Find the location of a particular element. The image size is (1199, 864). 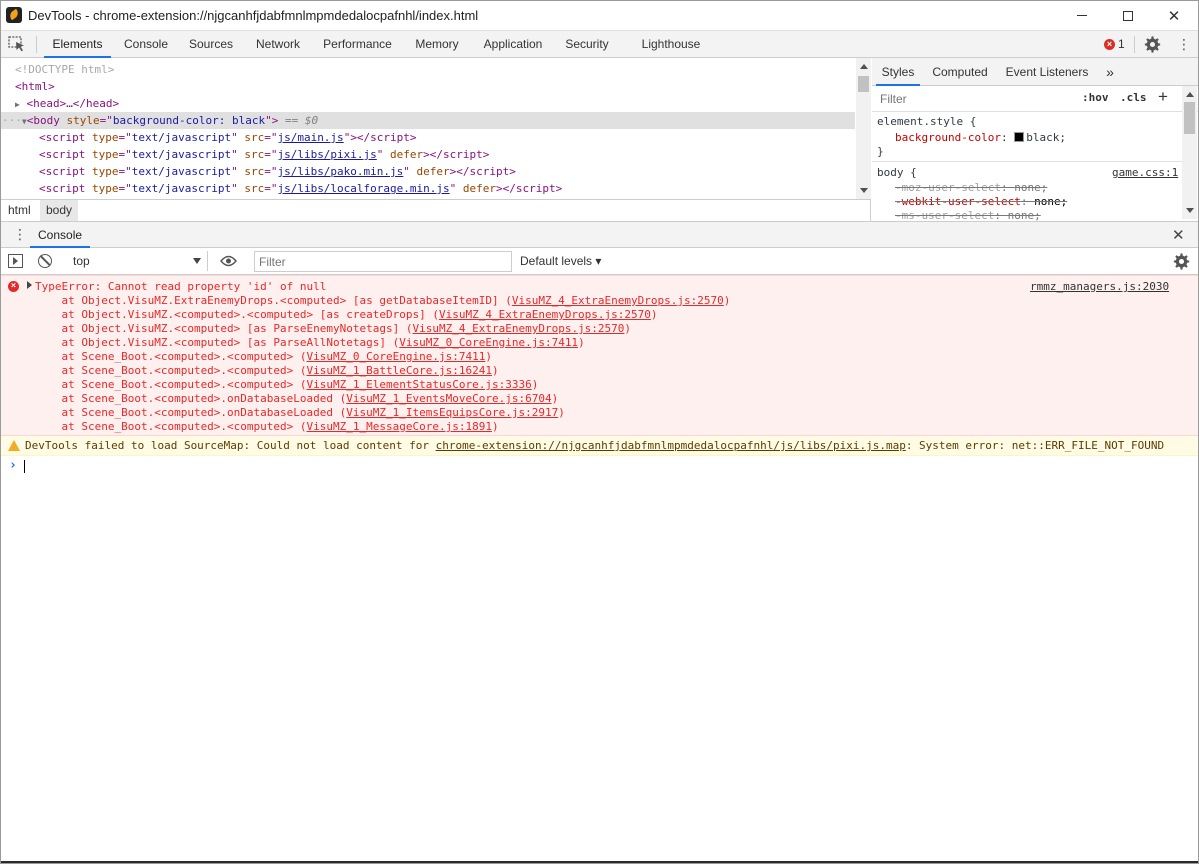

drawer-menu-icon: ⋮ is located at coordinates (20, 235).